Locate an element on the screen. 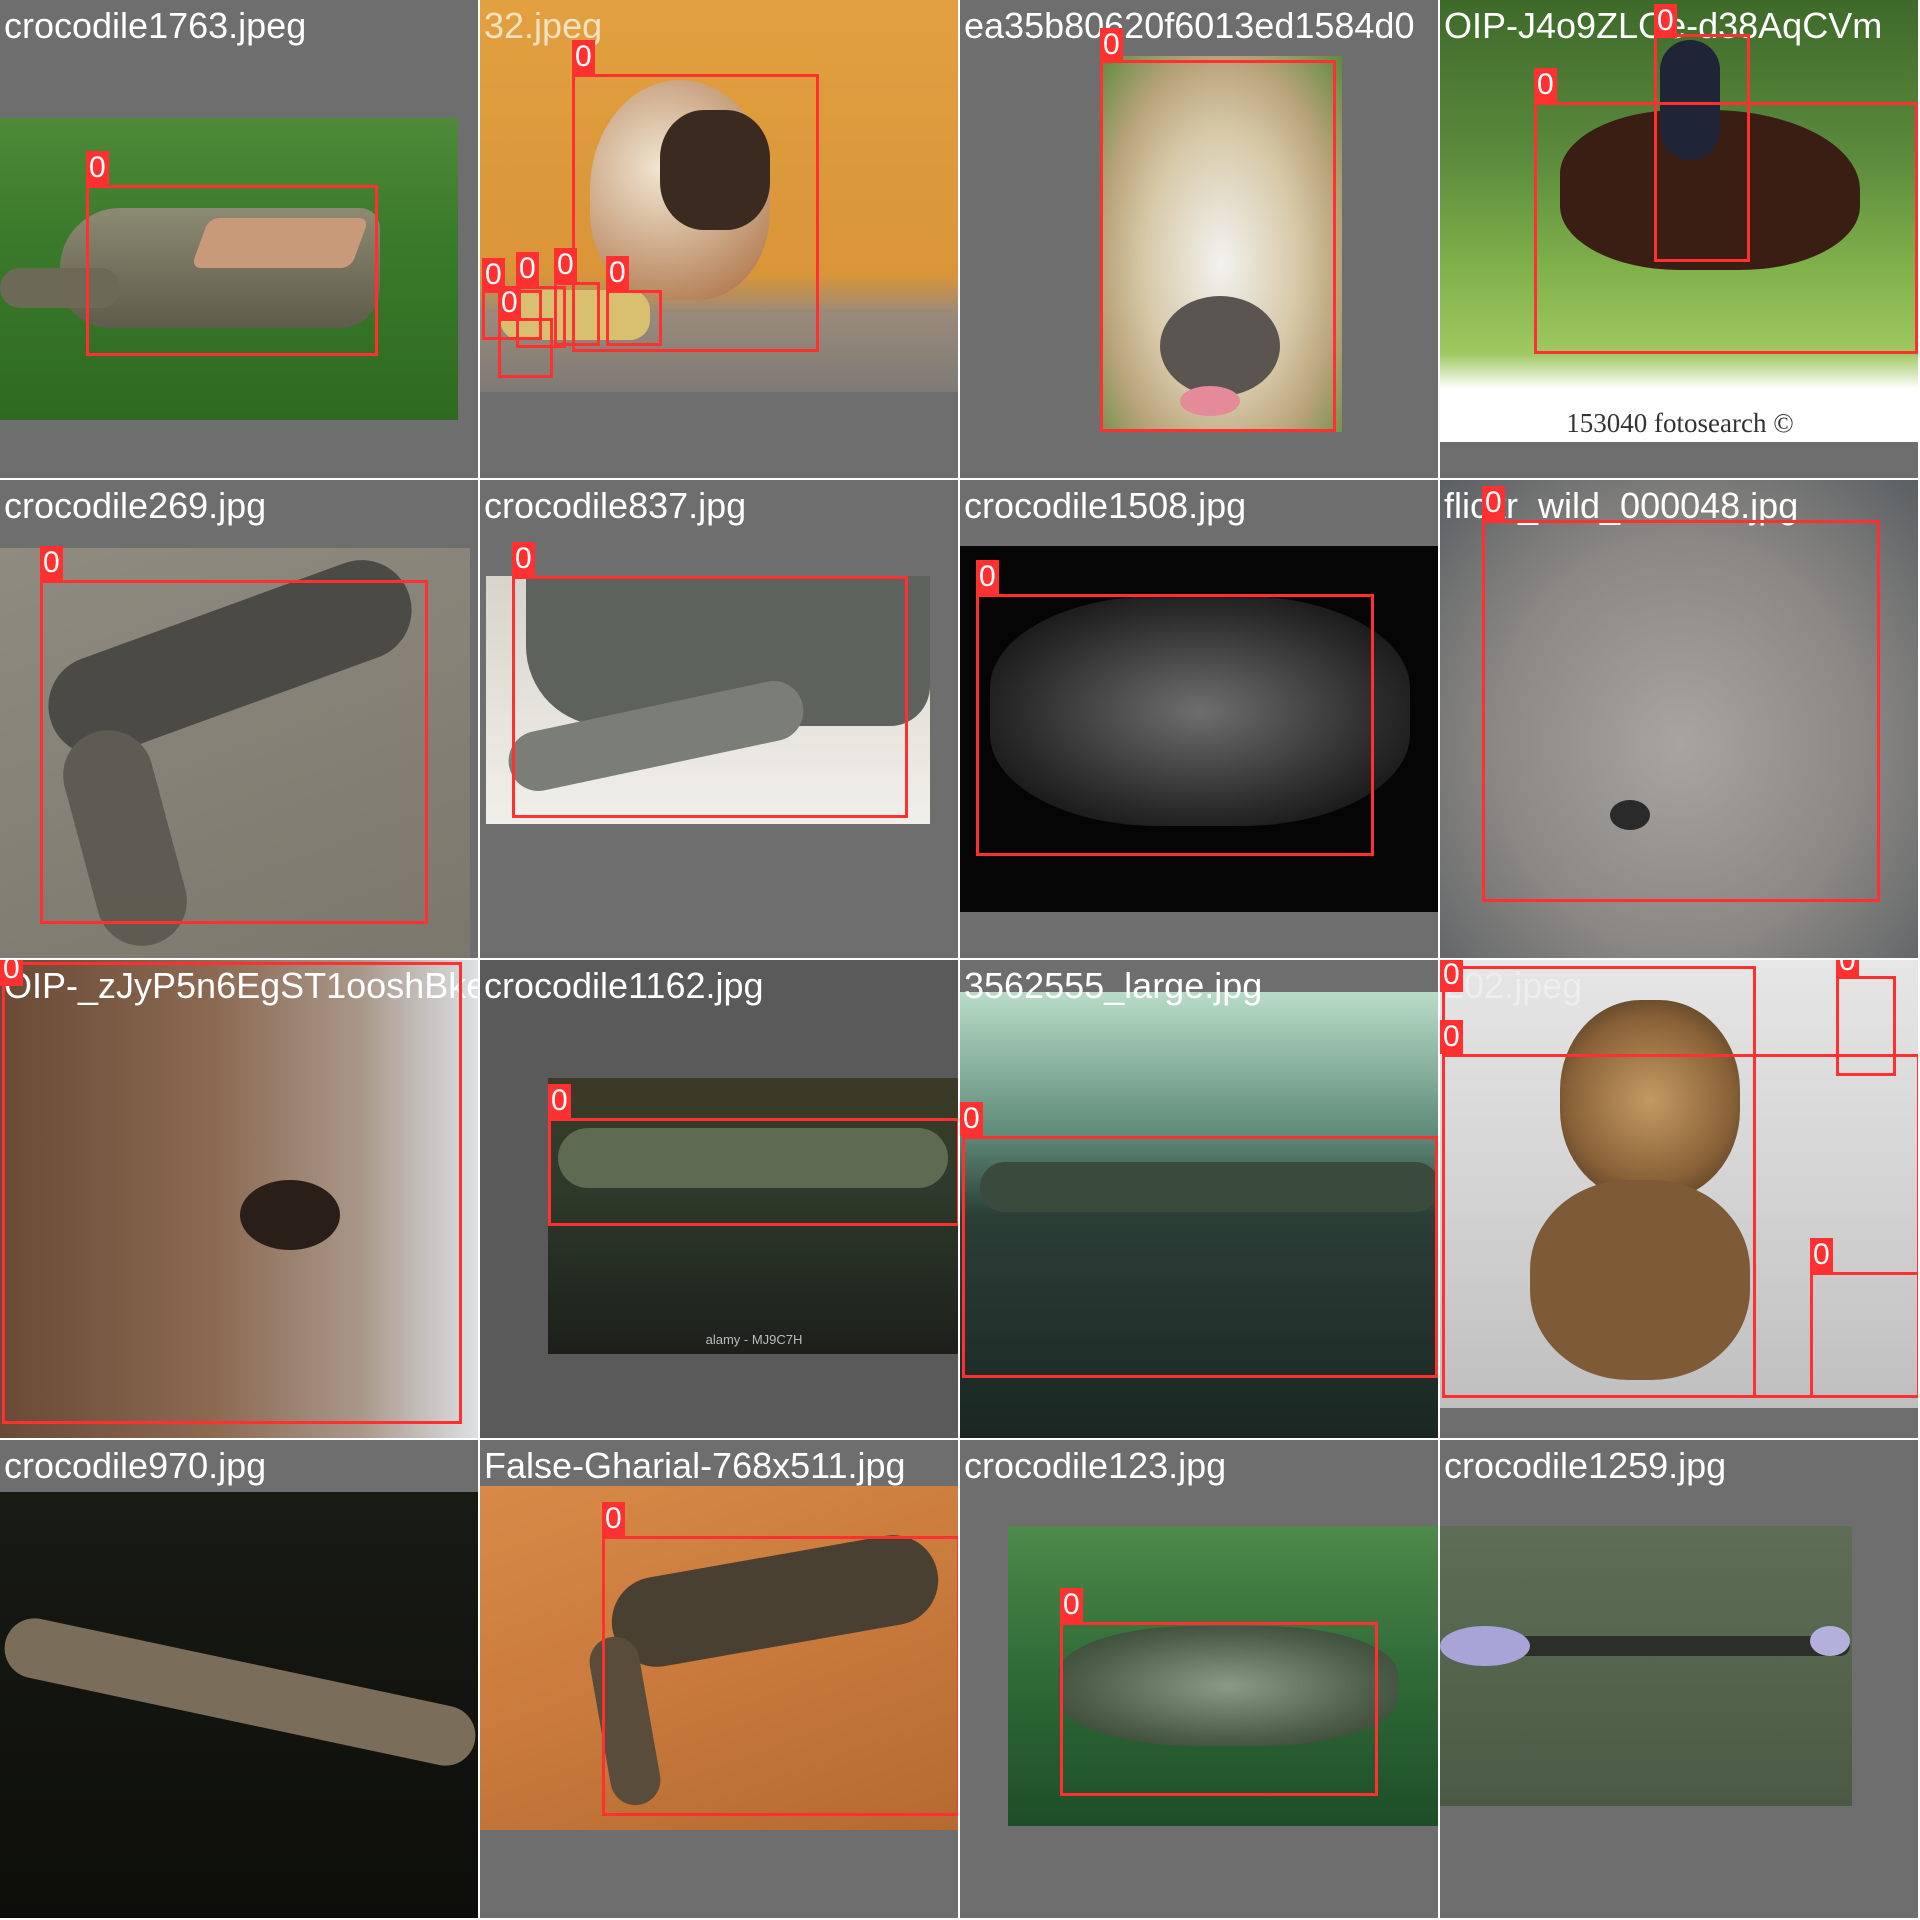 This screenshot has height=1920, width=1920. mosaic-tile: crocodile269.jpg 0 is located at coordinates (240, 720).